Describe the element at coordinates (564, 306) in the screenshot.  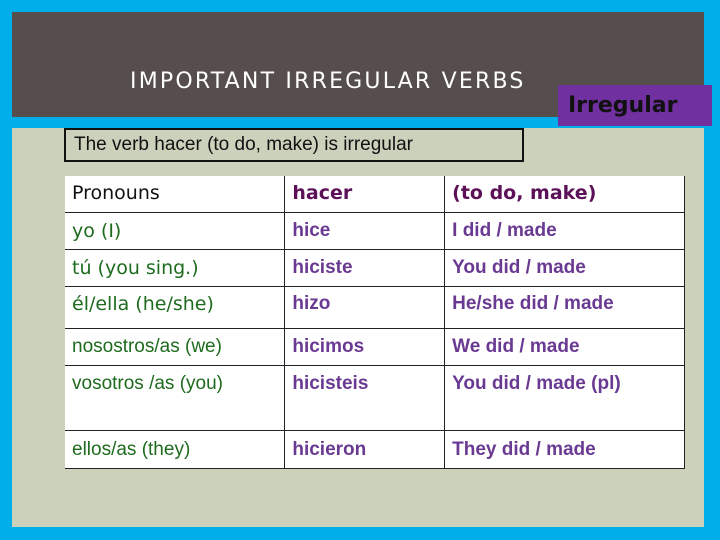
I see `translation-cell: He/she did / made` at that location.